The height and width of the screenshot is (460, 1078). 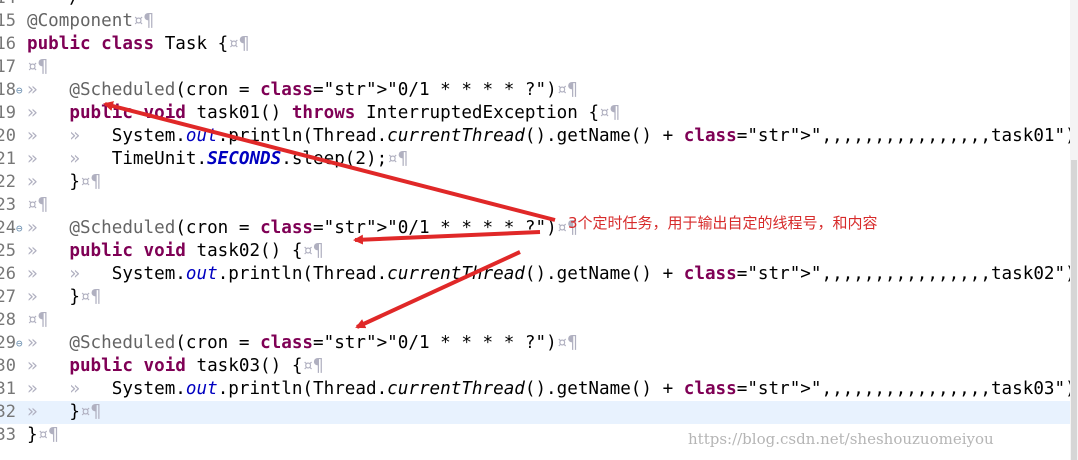 What do you see at coordinates (175, 251) in the screenshot?
I see `code-text: » public void task02() {¤¶` at bounding box center [175, 251].